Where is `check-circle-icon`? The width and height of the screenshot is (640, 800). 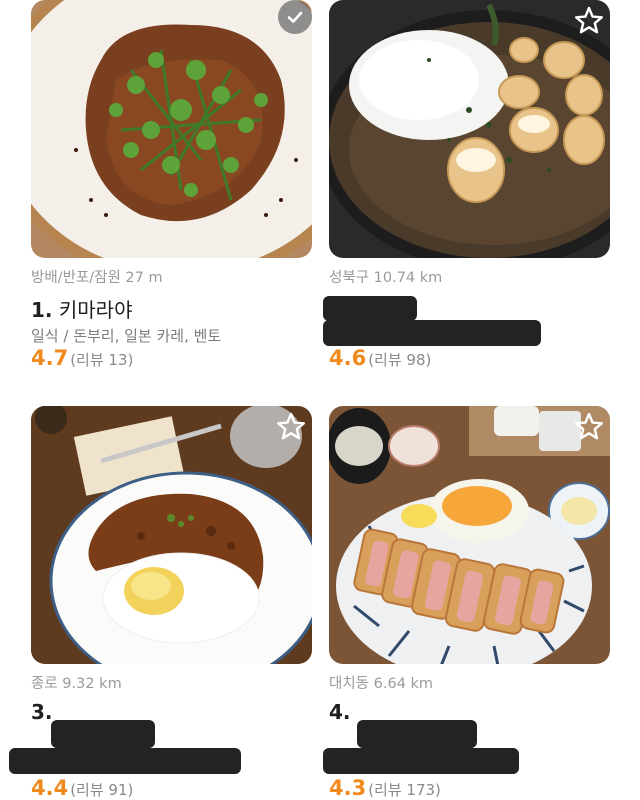
check-circle-icon is located at coordinates (295, 17).